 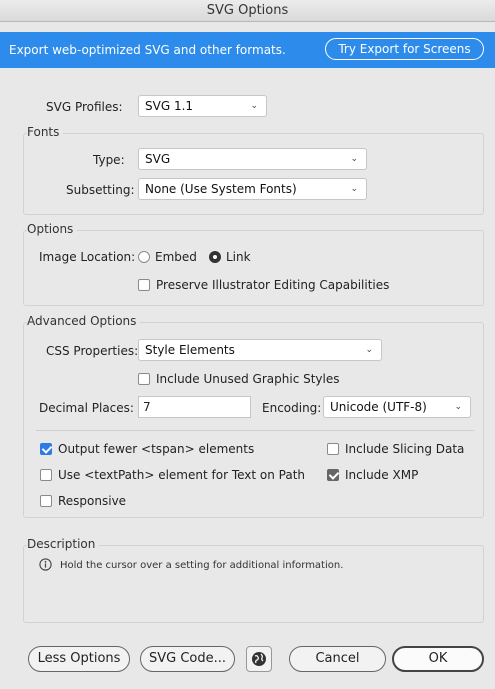 What do you see at coordinates (247, 11) in the screenshot?
I see `window-title: SVG Options` at bounding box center [247, 11].